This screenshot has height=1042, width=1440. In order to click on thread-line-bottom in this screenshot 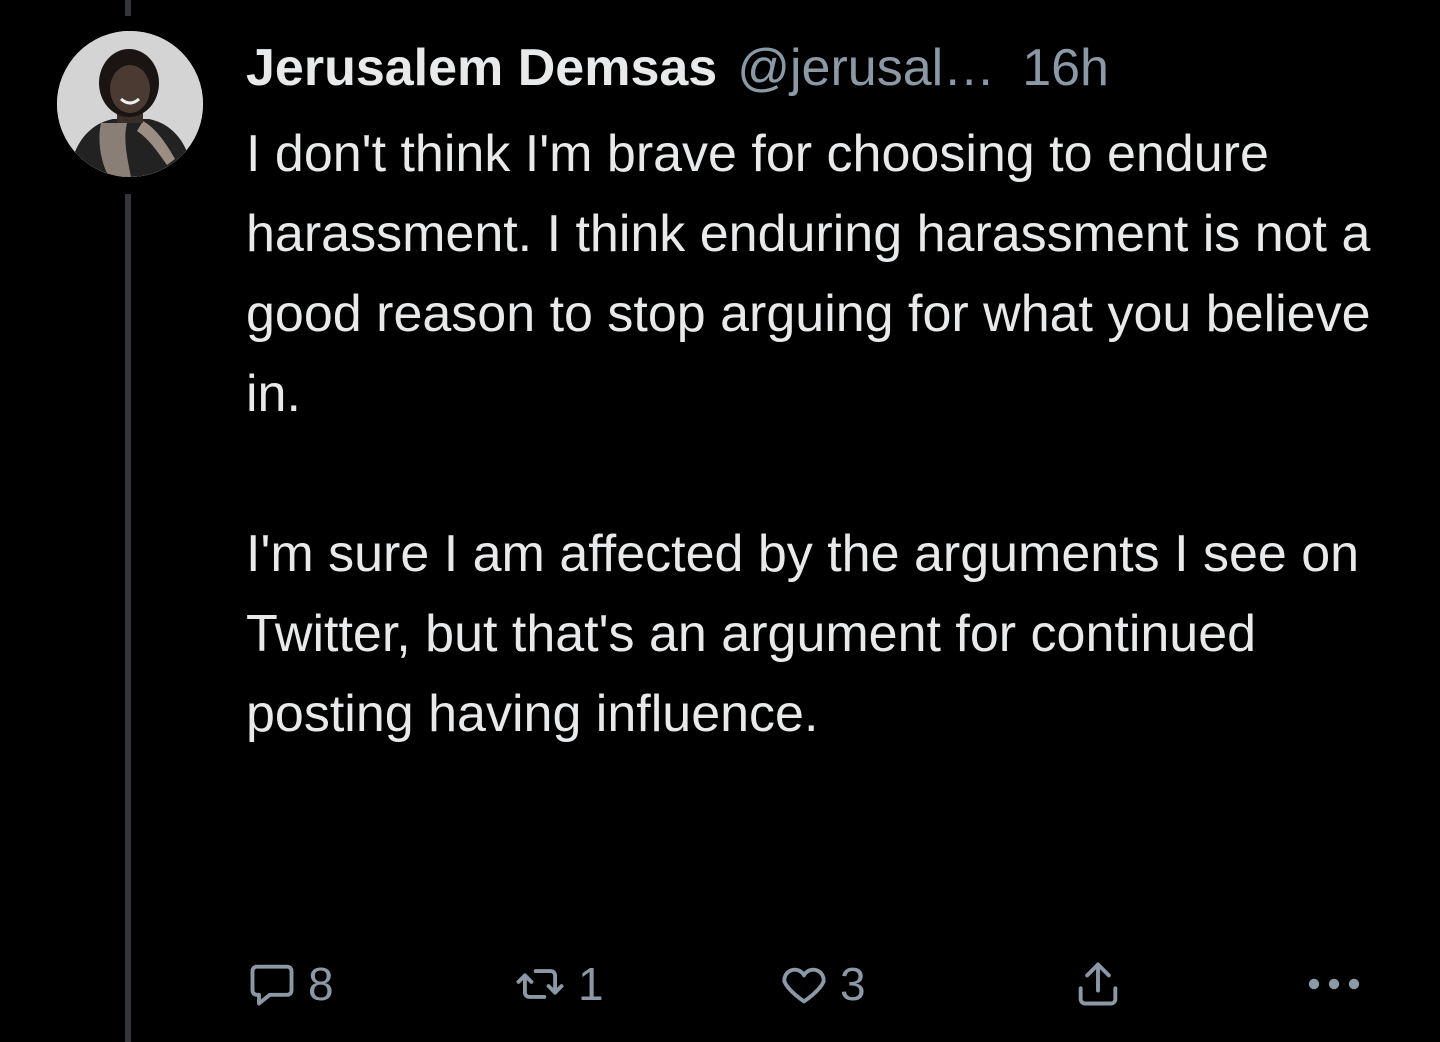, I will do `click(128, 618)`.